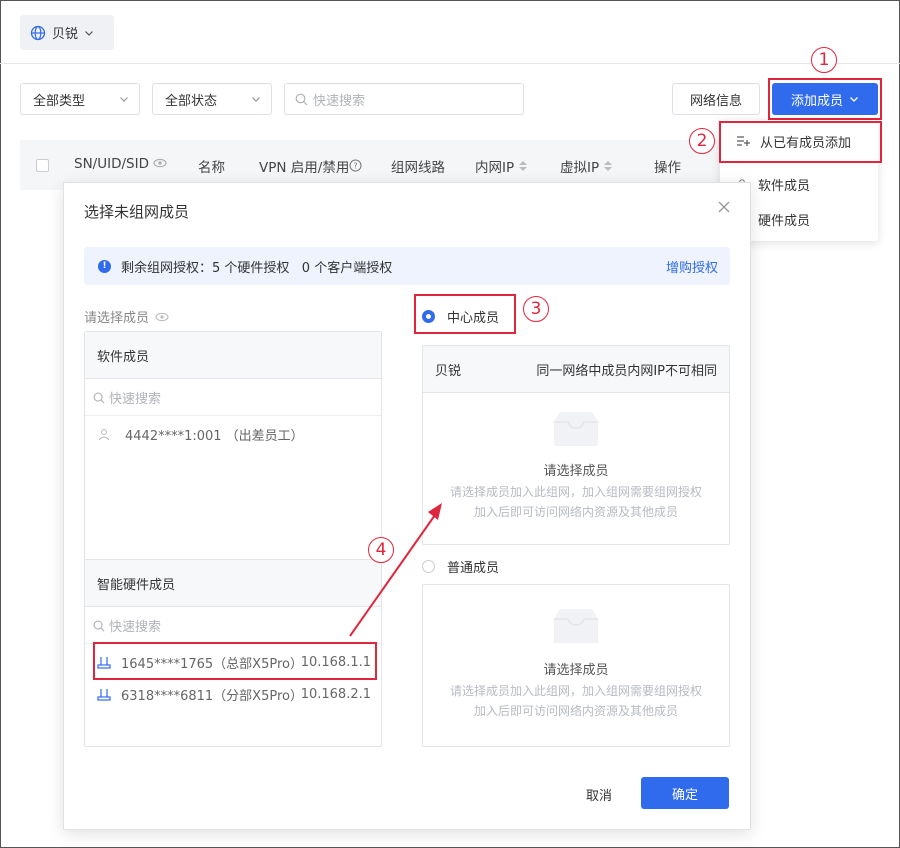 The image size is (900, 848). What do you see at coordinates (448, 371) in the screenshot?
I see `center-network-name: 贝锐` at bounding box center [448, 371].